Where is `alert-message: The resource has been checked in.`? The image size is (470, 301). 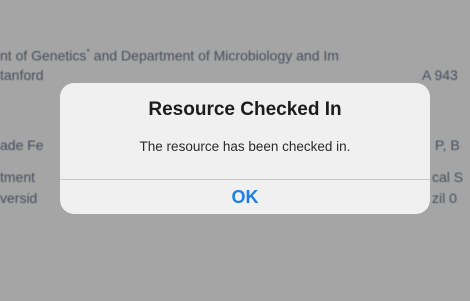
alert-message: The resource has been checked in. is located at coordinates (245, 146).